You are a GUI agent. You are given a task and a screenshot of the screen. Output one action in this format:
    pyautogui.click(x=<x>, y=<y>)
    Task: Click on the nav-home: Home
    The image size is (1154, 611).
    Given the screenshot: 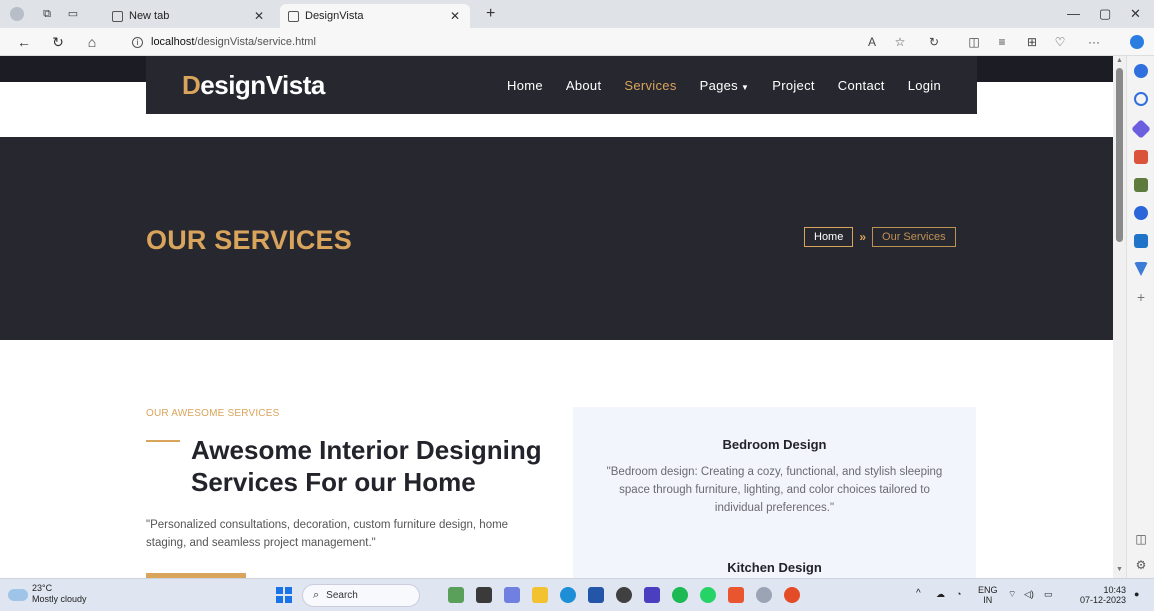 What is the action you would take?
    pyautogui.click(x=525, y=85)
    